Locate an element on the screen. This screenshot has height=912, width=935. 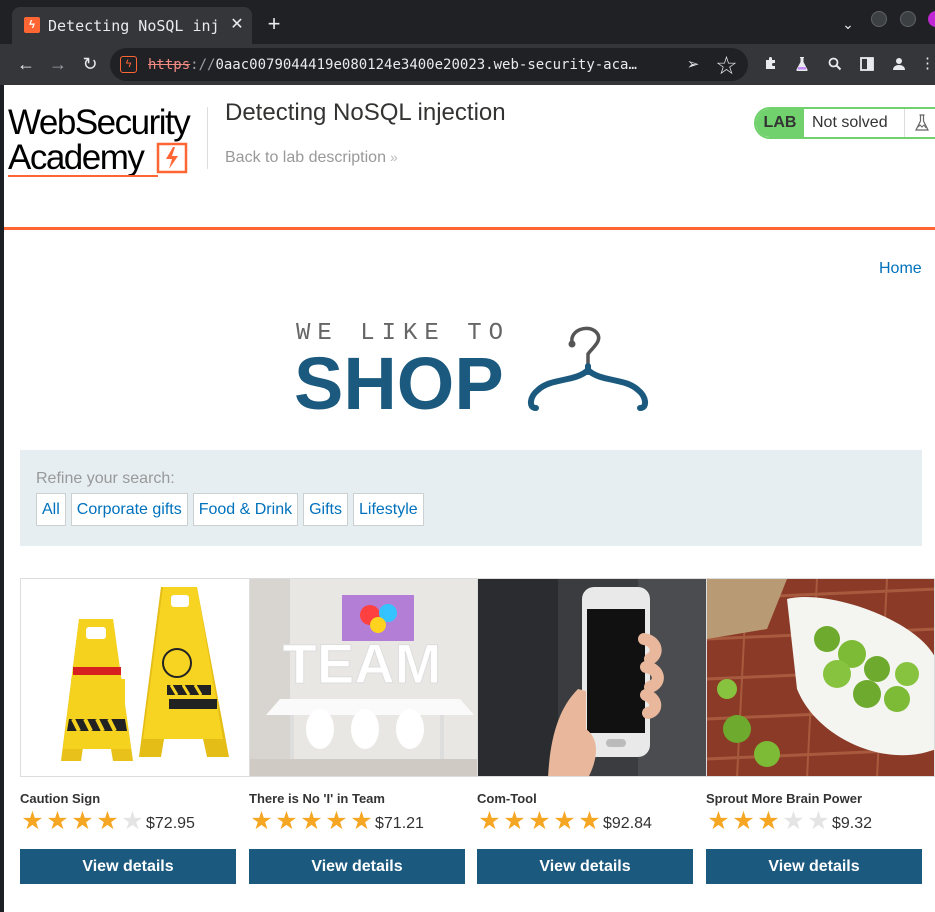
logo-underline is located at coordinates (83, 176).